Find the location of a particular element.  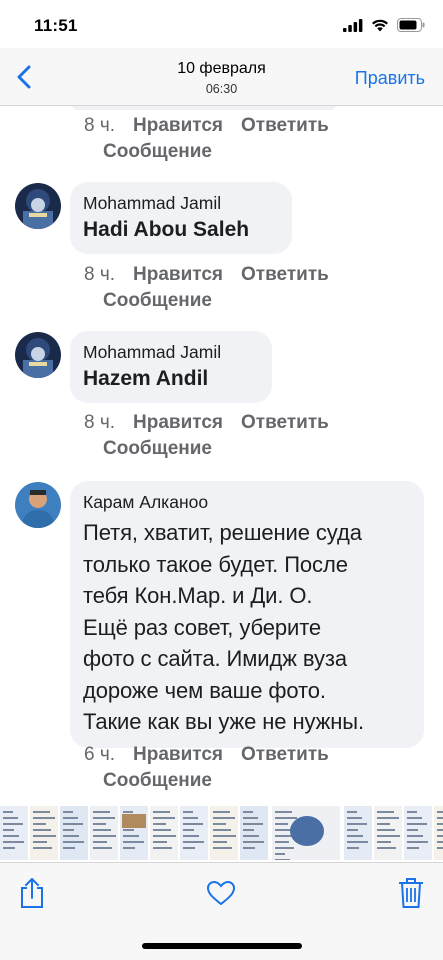

heart-icon is located at coordinates (221, 893).